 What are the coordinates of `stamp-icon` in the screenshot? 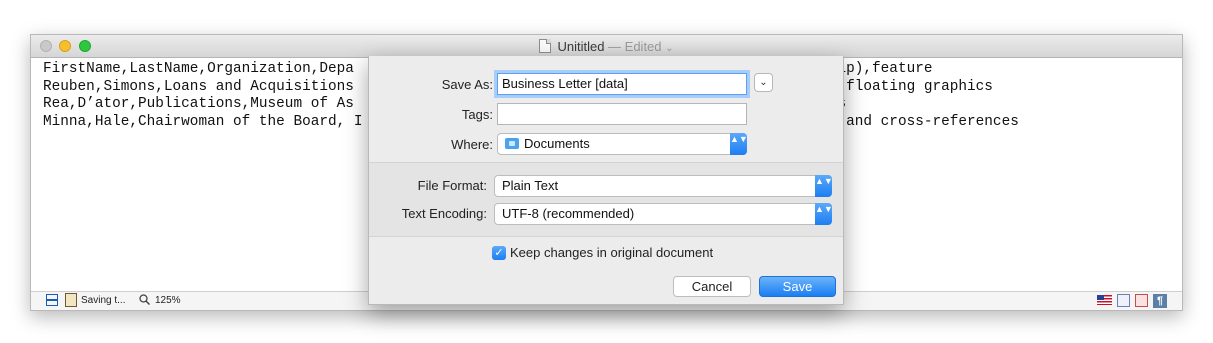 It's located at (1141, 300).